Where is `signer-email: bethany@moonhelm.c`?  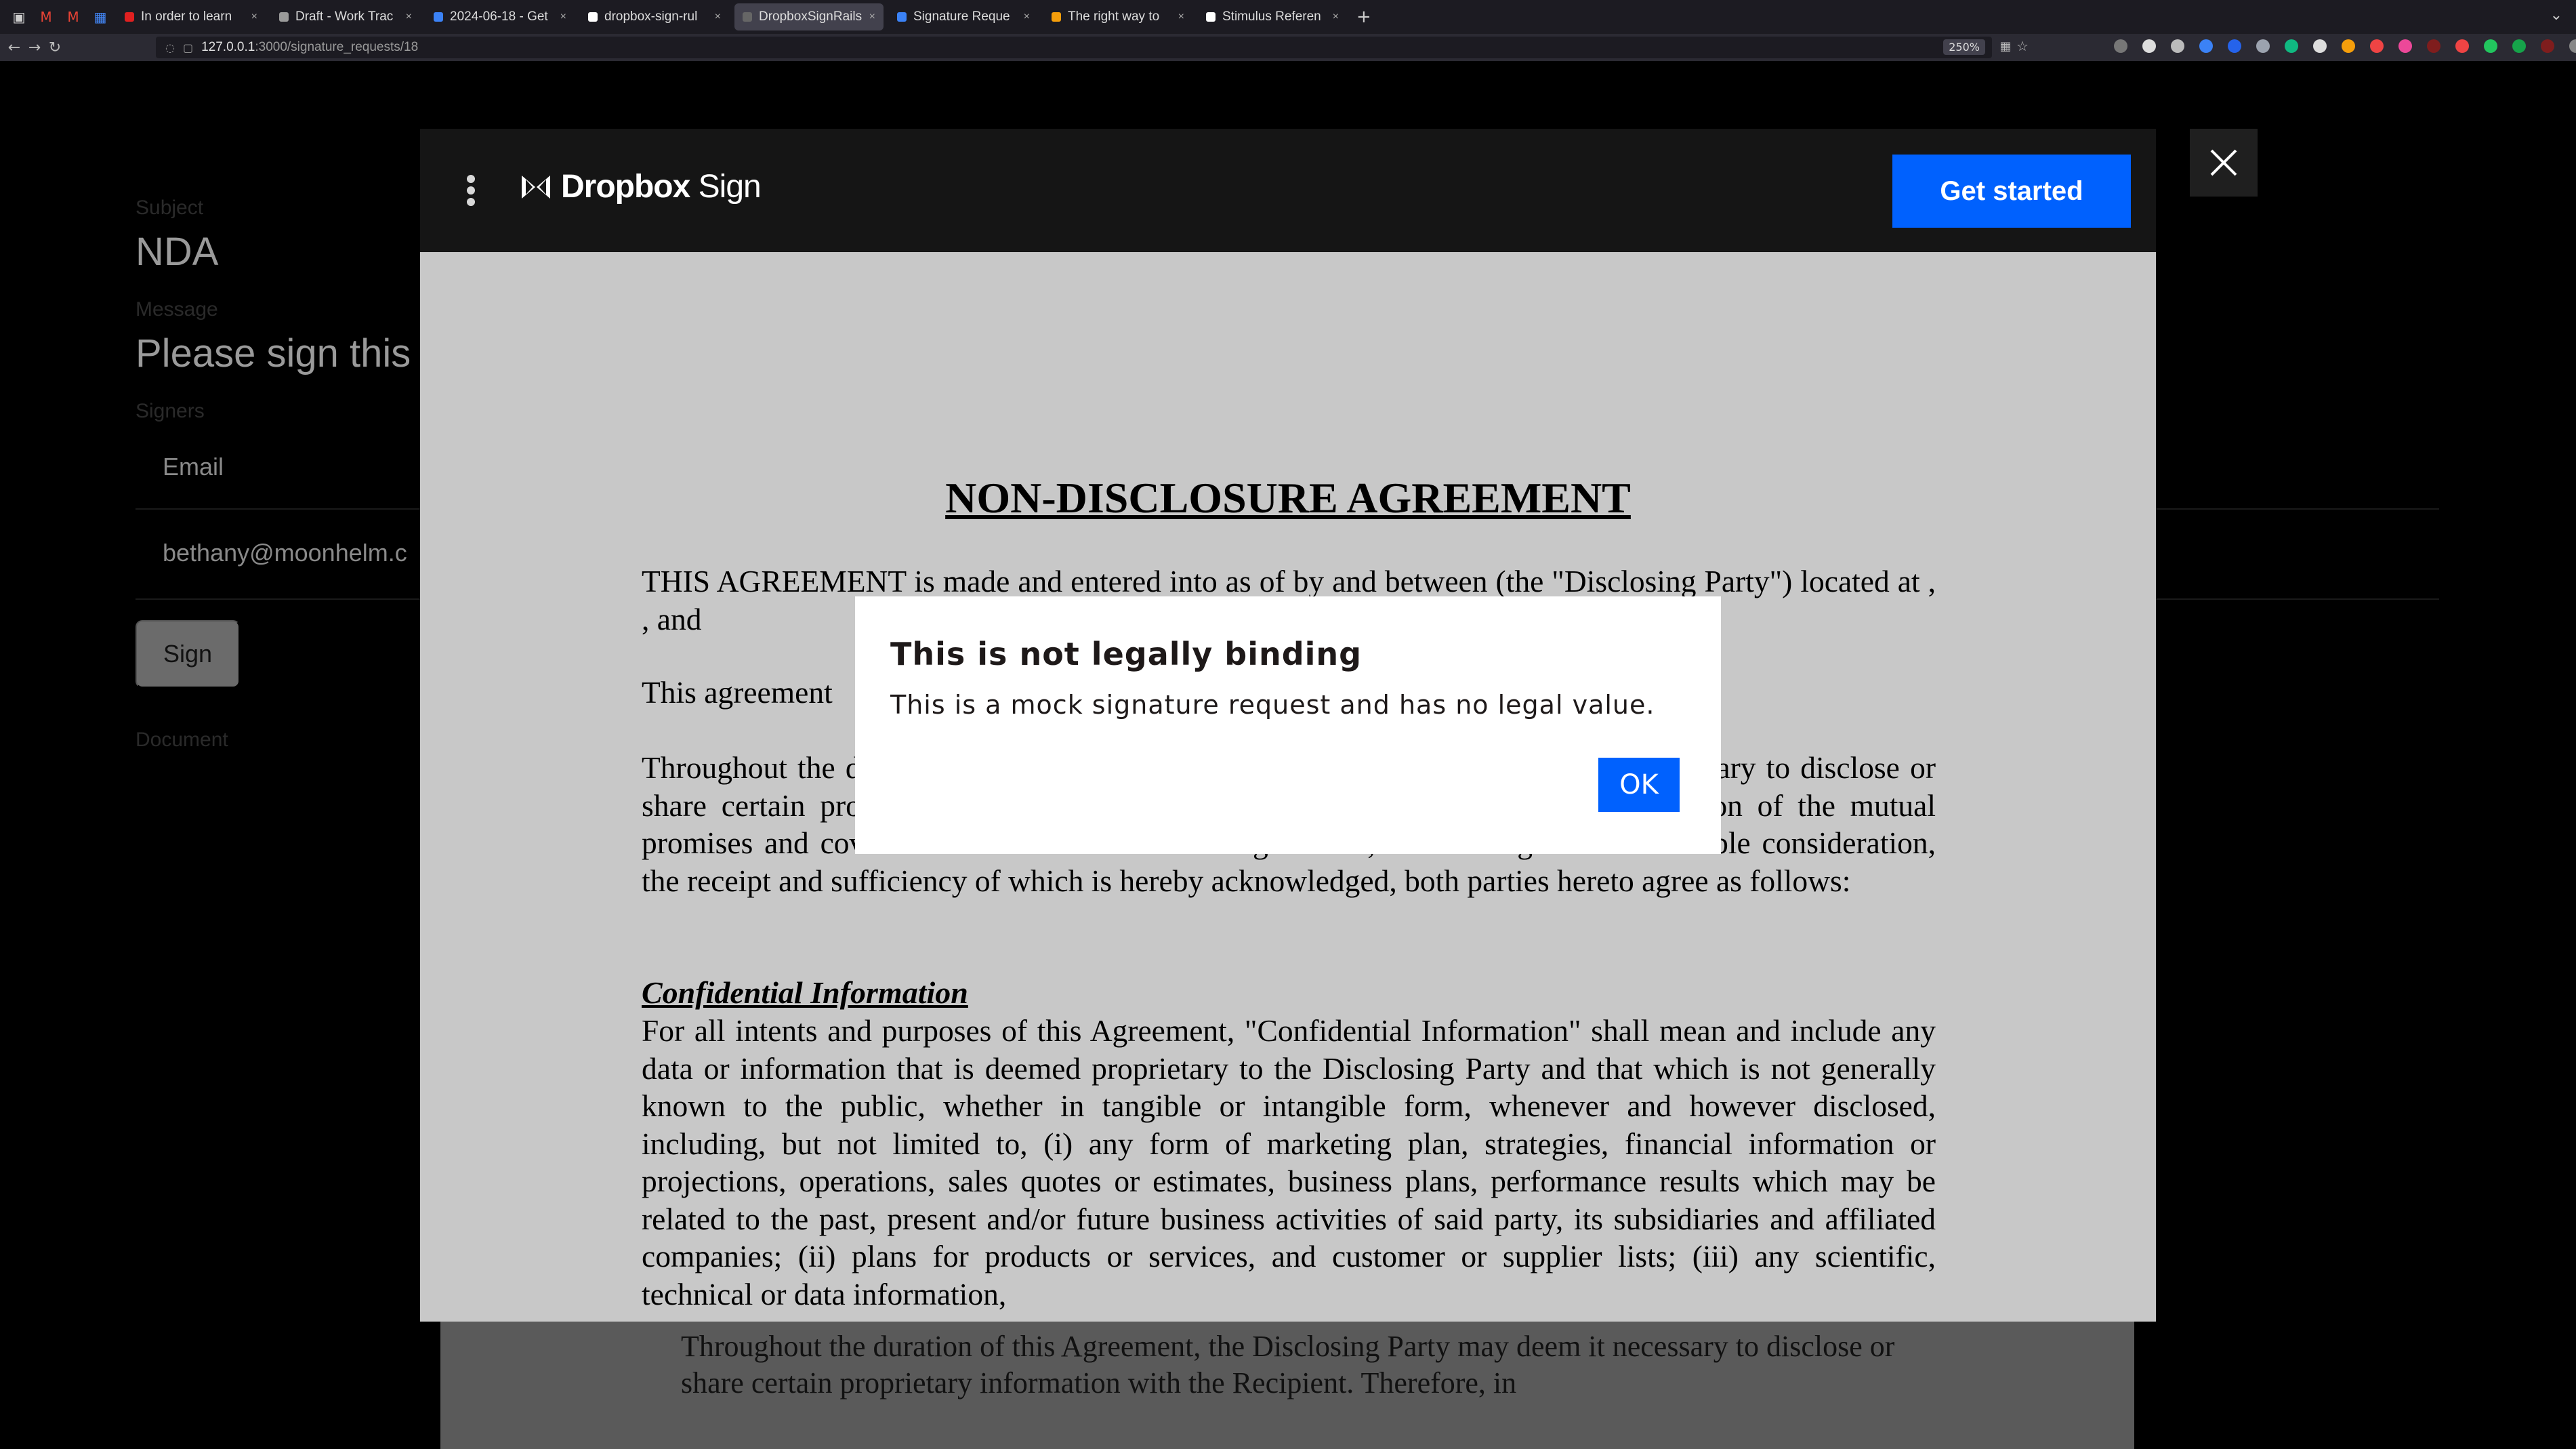 signer-email: bethany@moonhelm.c is located at coordinates (285, 553).